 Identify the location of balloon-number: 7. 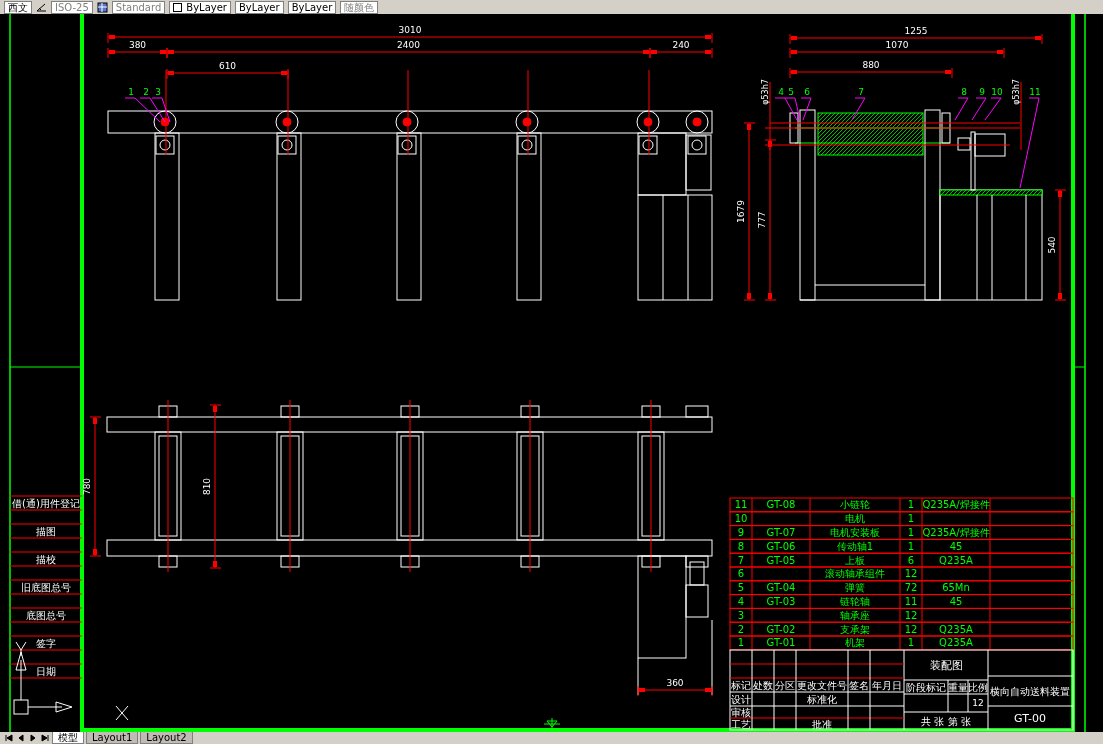
(861, 92).